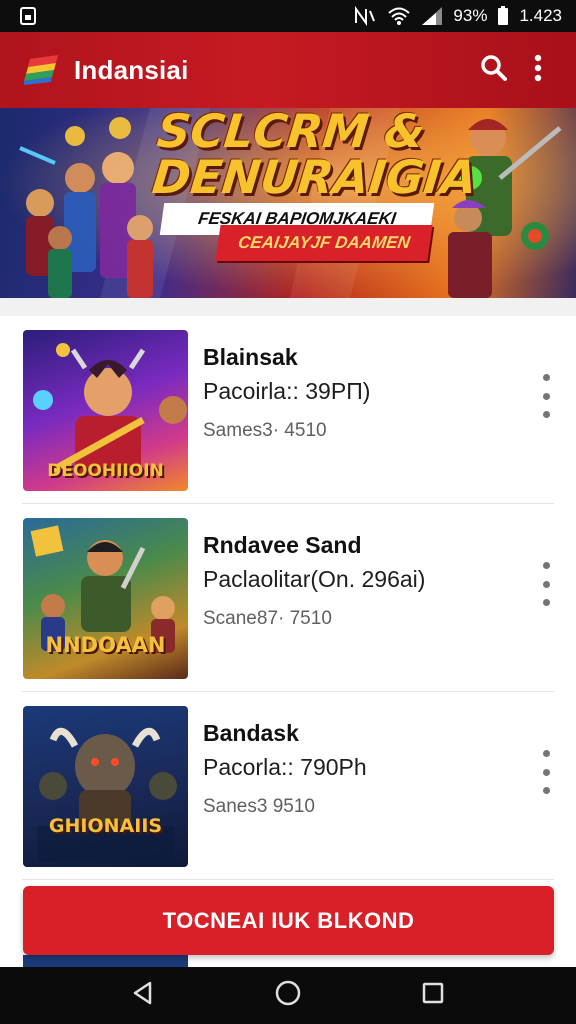 The image size is (576, 1024). Describe the element at coordinates (285, 767) in the screenshot. I see `game-subtitle: Pacorla:: 790Ph` at that location.